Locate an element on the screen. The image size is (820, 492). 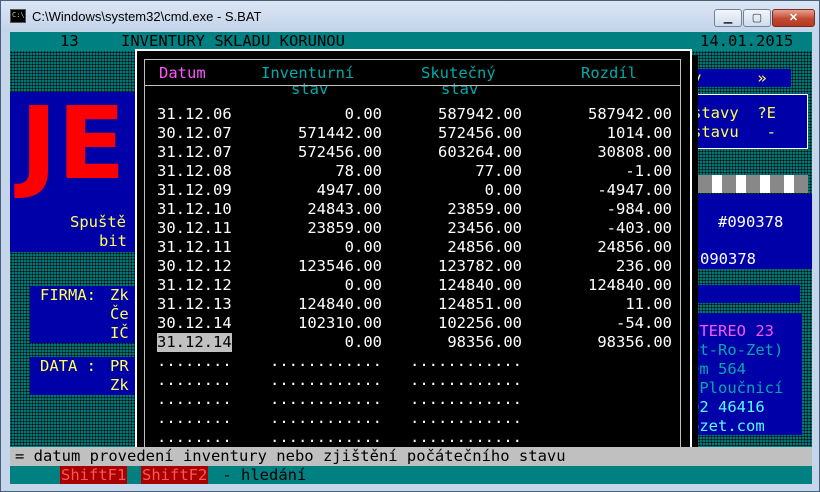
cell-datum: 31.12.06 is located at coordinates (194, 114).